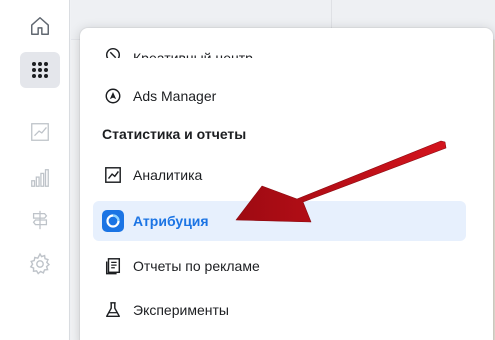 This screenshot has width=495, height=340. Describe the element at coordinates (113, 266) in the screenshot. I see `report-icon` at that location.